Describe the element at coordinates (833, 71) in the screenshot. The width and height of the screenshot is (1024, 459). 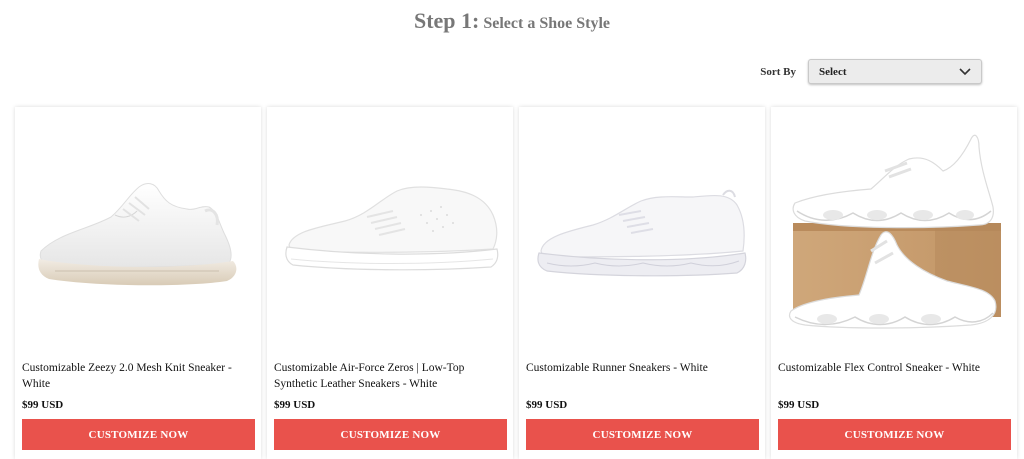
I see `sort-selected-value: Select` at that location.